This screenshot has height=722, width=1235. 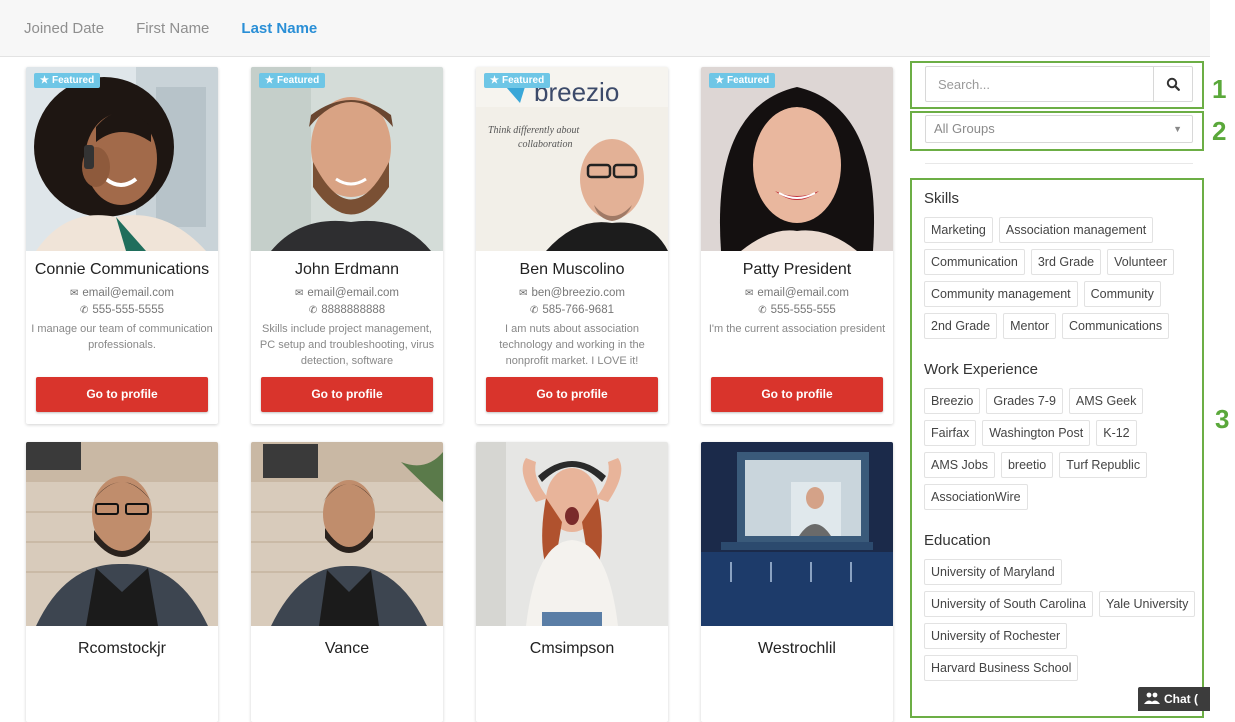 I want to click on tag: University of Maryland, so click(x=993, y=572).